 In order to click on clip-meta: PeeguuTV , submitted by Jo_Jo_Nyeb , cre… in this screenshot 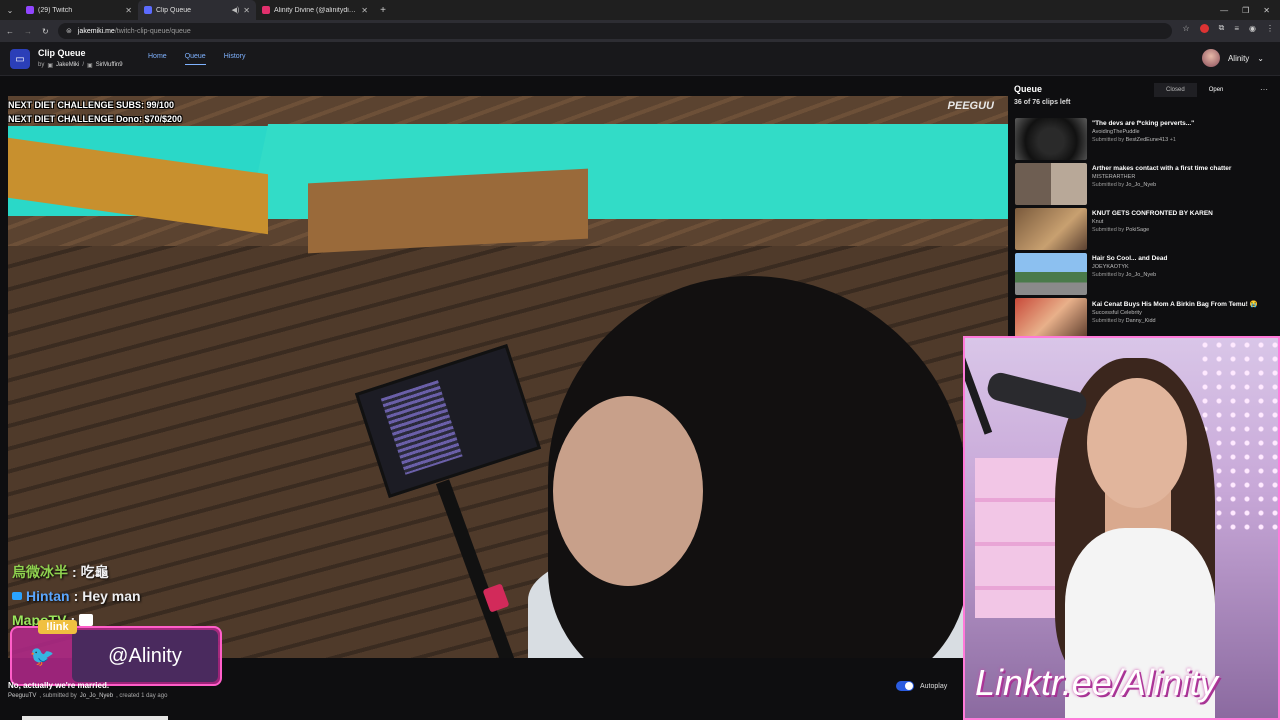, I will do `click(88, 696)`.